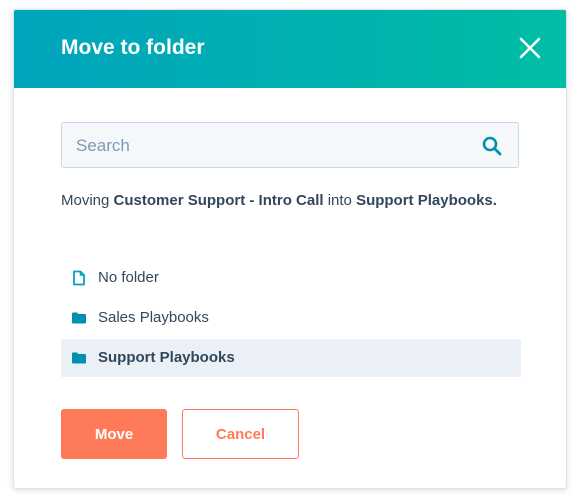  I want to click on move-button: Move, so click(114, 434).